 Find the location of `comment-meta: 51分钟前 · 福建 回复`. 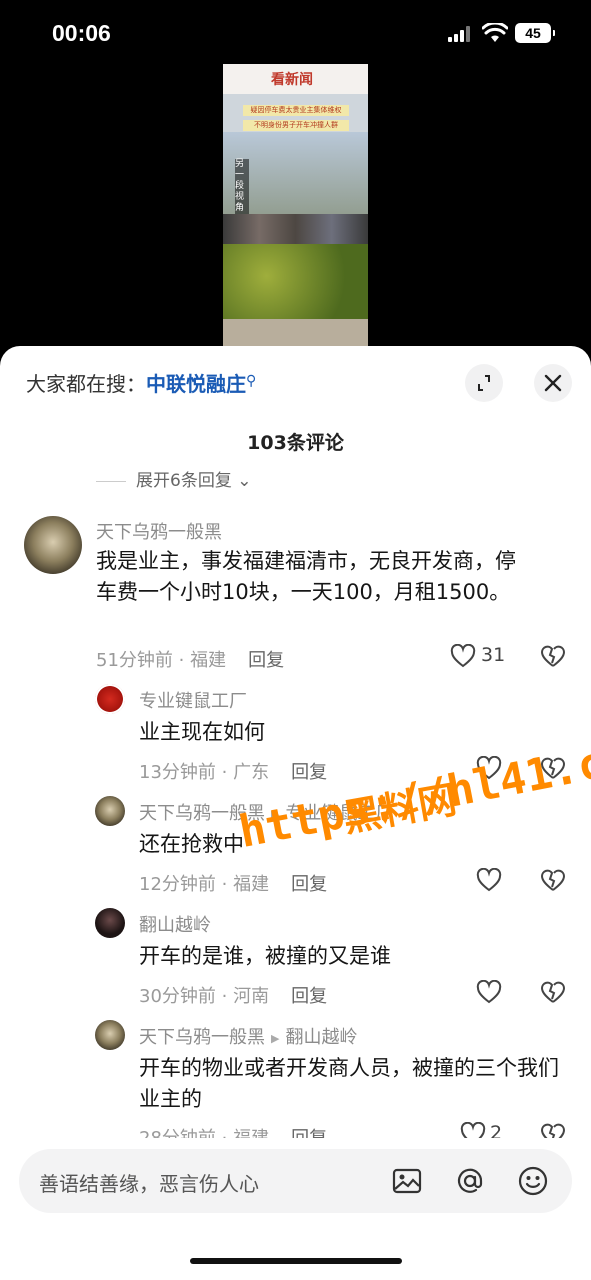

comment-meta: 51分钟前 · 福建 回复 is located at coordinates (190, 659).